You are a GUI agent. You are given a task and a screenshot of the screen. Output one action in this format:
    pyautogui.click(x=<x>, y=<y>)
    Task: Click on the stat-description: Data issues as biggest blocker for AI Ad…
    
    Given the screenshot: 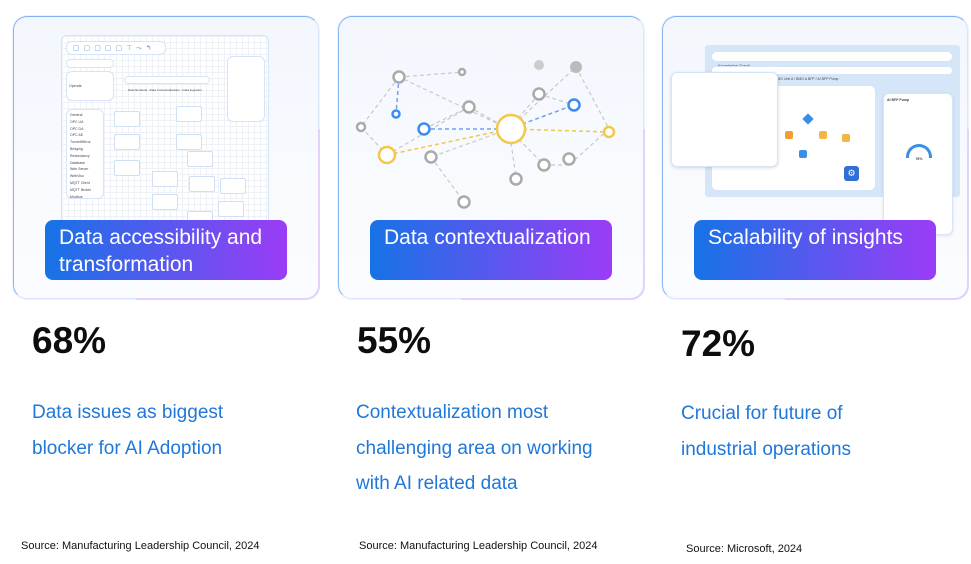 What is the action you would take?
    pyautogui.click(x=128, y=430)
    